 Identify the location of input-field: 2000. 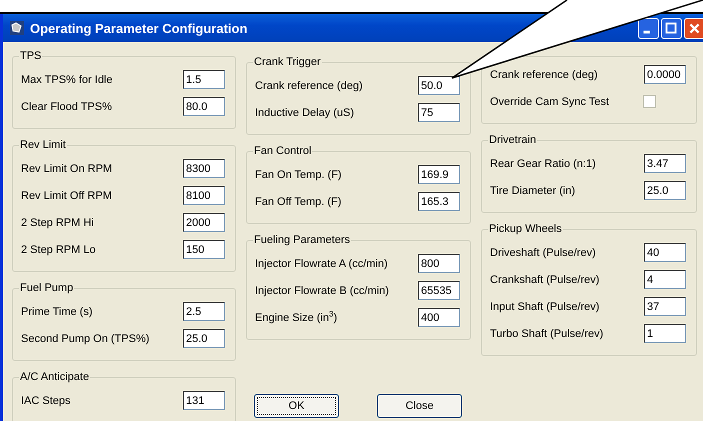
(204, 222).